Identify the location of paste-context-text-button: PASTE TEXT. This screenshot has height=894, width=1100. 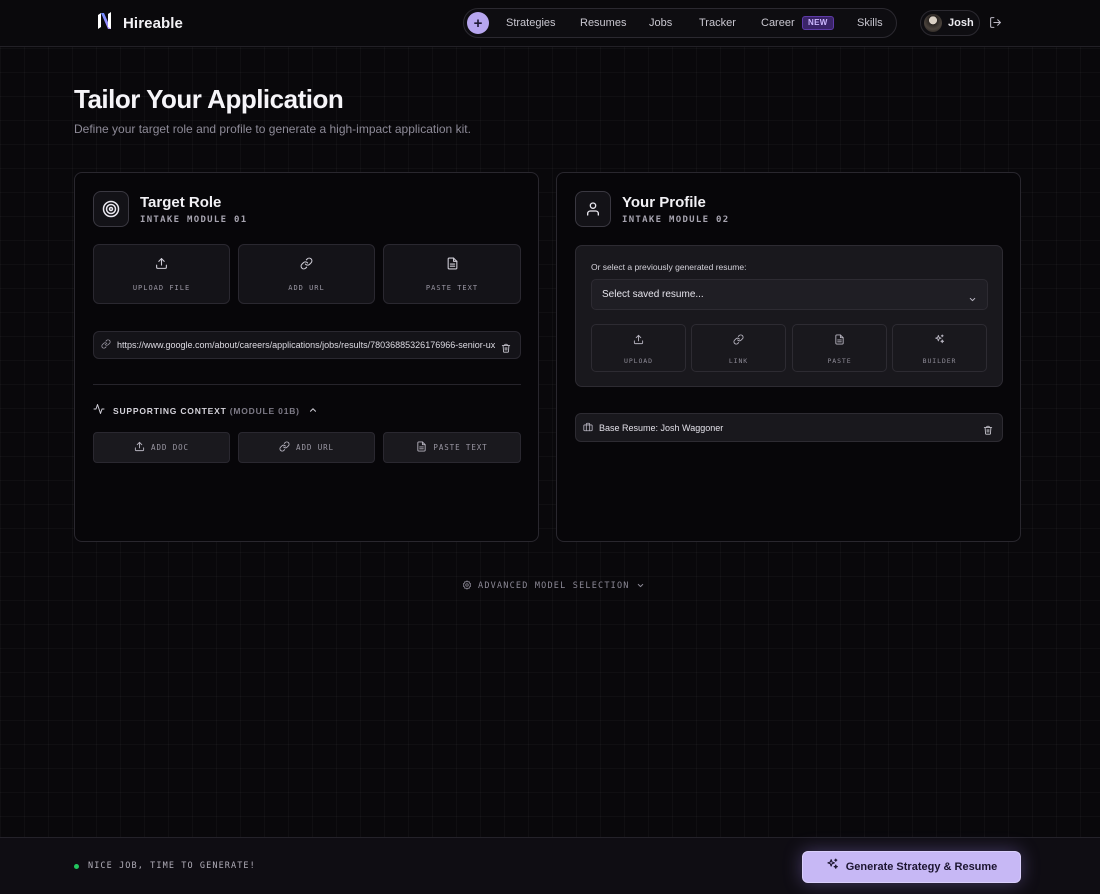
(452, 447).